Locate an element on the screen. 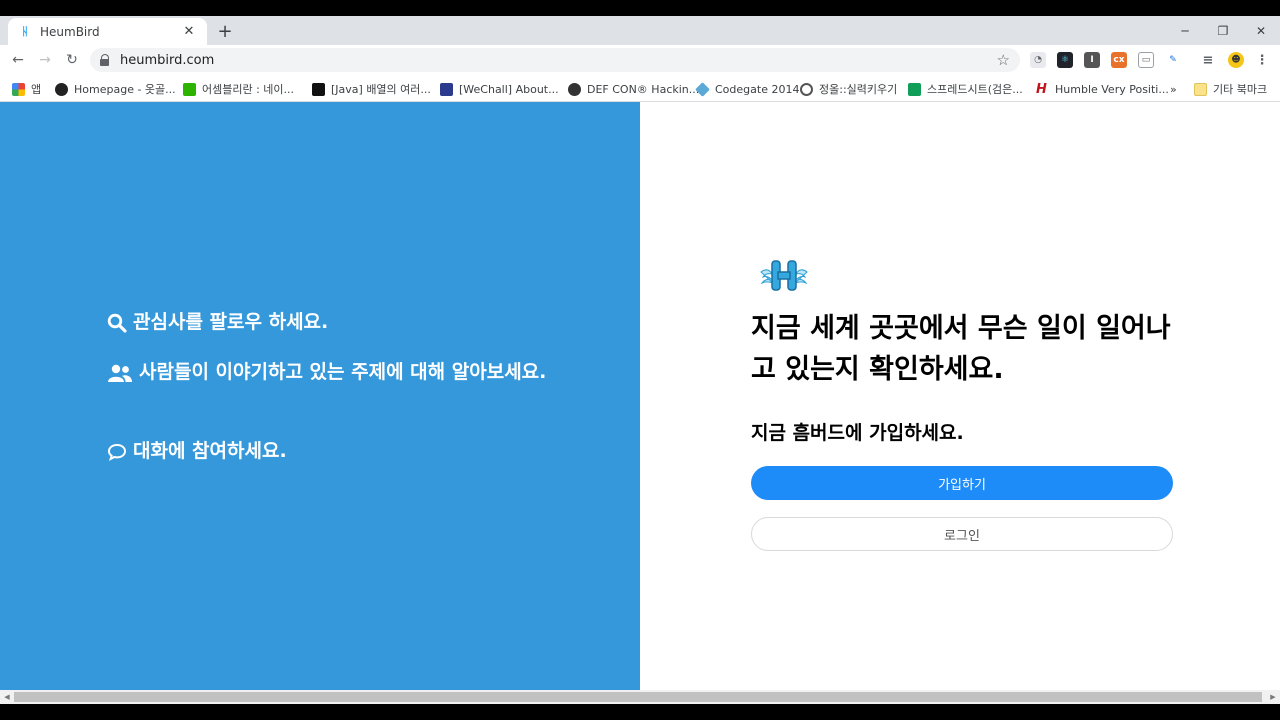 This screenshot has height=720, width=1280. tab-strip: ᚺ HeumBird ✕ + ─ ❐ ✕ is located at coordinates (640, 30).